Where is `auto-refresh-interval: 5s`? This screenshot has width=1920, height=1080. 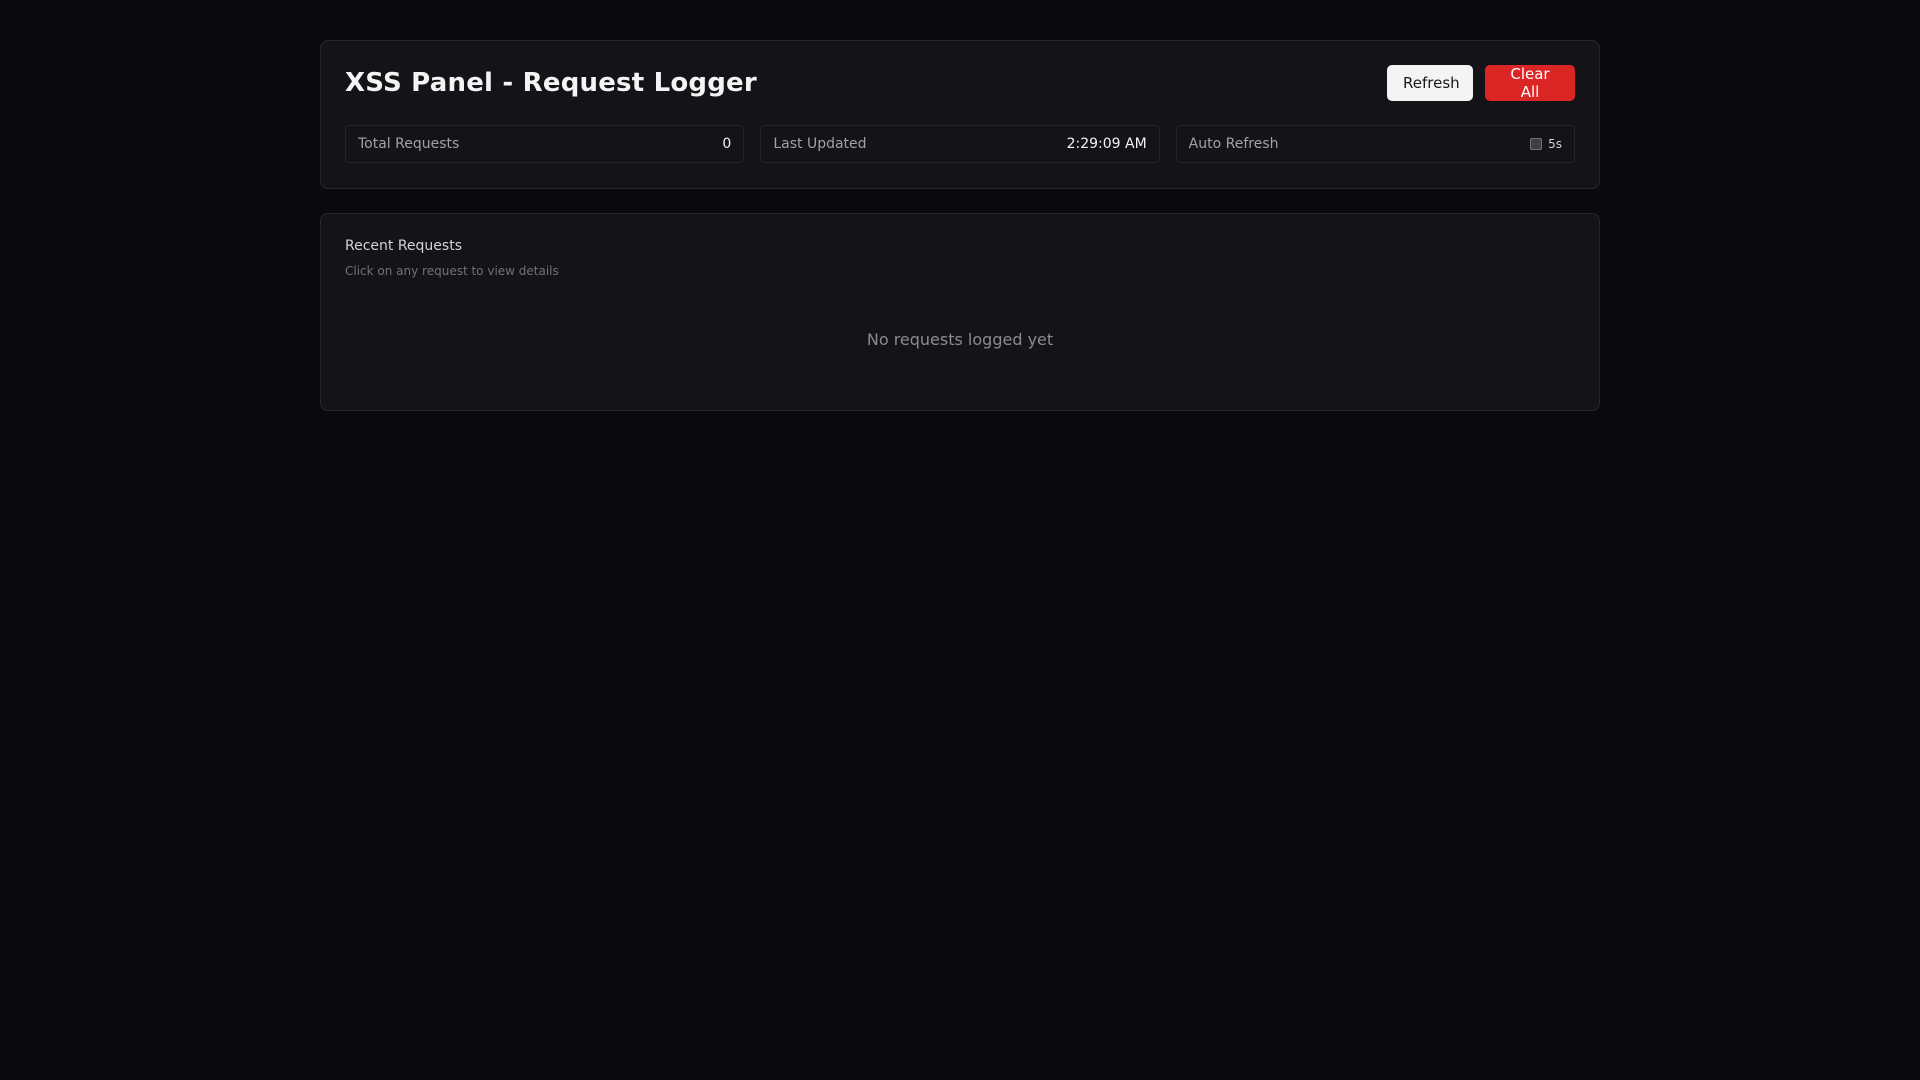 auto-refresh-interval: 5s is located at coordinates (1555, 144).